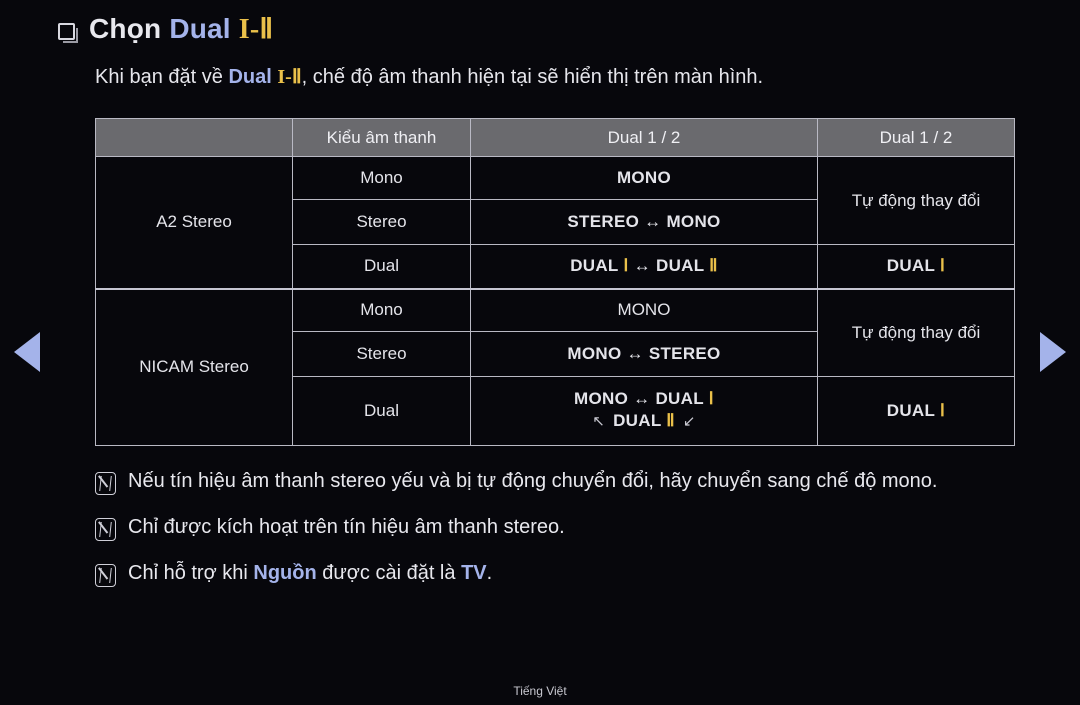 The height and width of the screenshot is (705, 1080). What do you see at coordinates (194, 222) in the screenshot?
I see `group-label-a2-stereo: A2 Stereo` at bounding box center [194, 222].